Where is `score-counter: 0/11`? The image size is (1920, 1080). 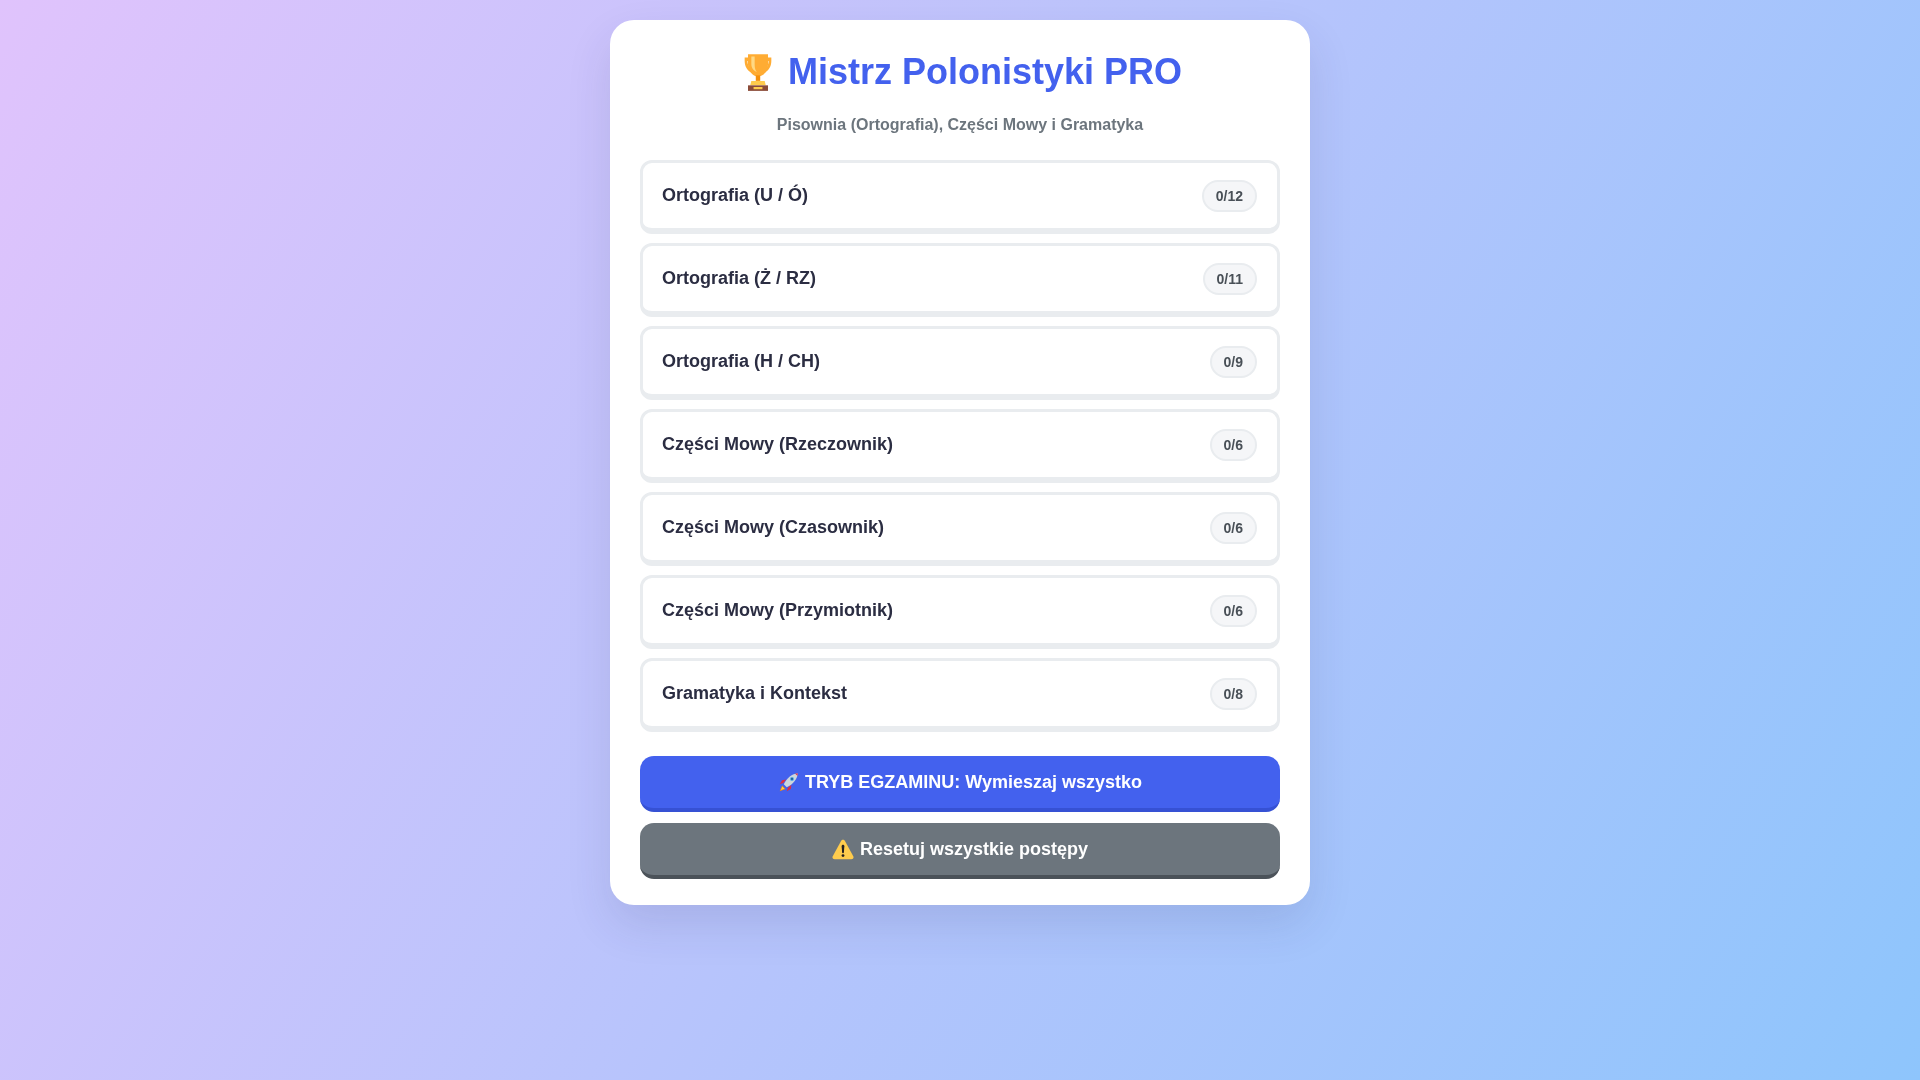
score-counter: 0/11 is located at coordinates (1229, 278).